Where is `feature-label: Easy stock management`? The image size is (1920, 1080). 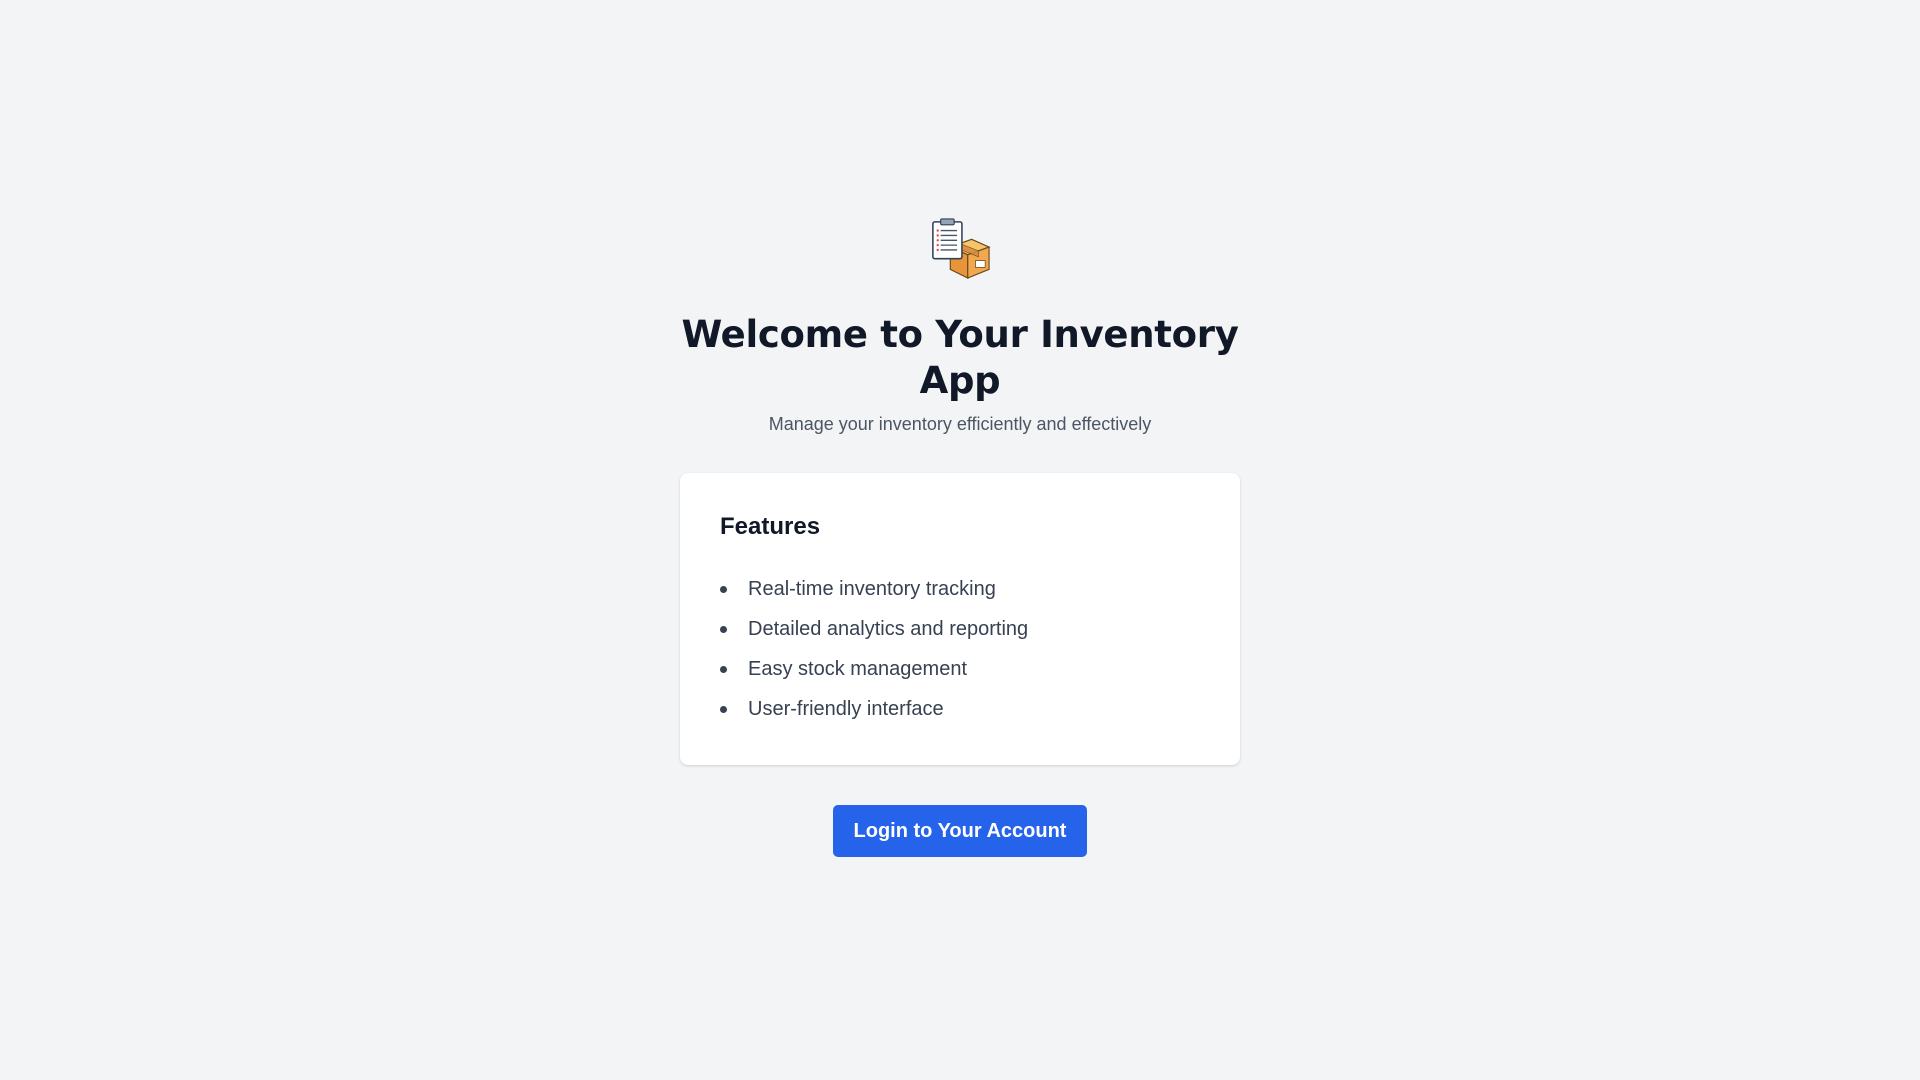 feature-label: Easy stock management is located at coordinates (857, 668).